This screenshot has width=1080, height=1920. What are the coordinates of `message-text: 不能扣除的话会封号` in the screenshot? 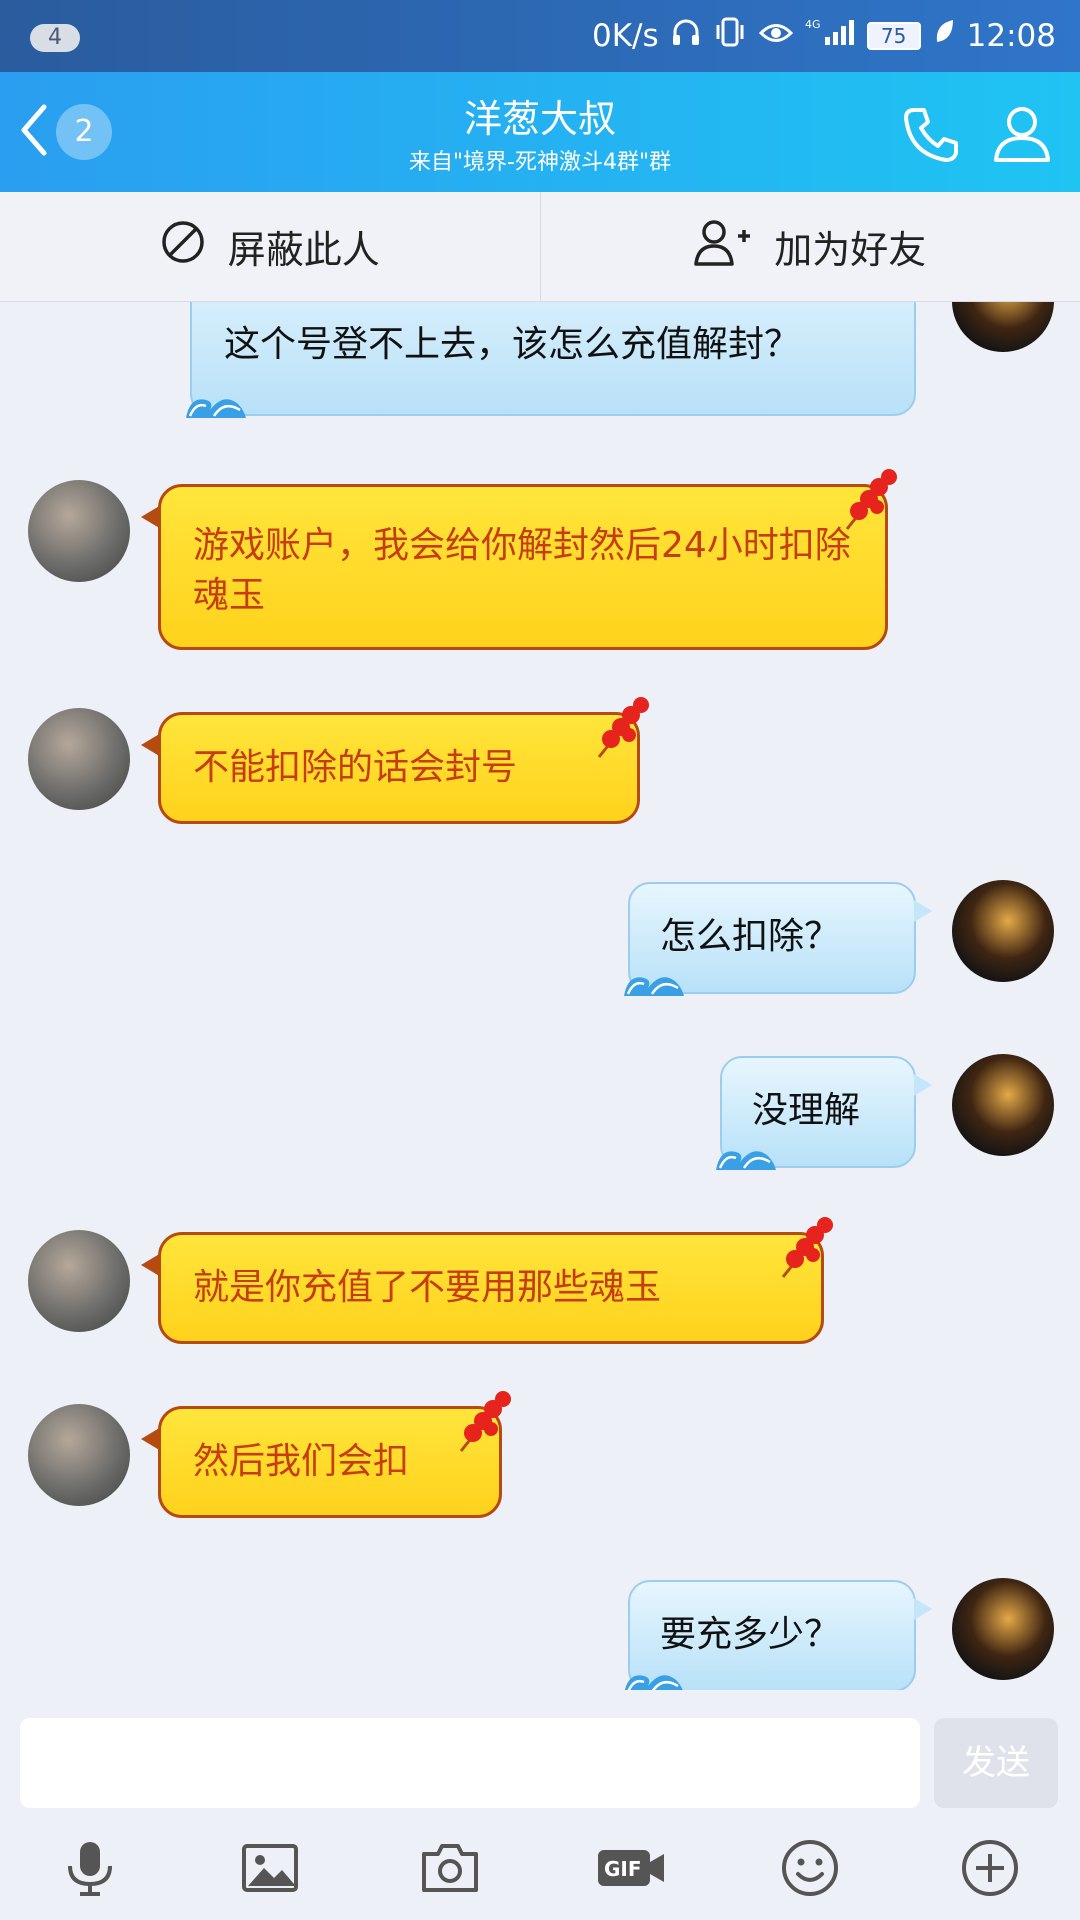 It's located at (355, 767).